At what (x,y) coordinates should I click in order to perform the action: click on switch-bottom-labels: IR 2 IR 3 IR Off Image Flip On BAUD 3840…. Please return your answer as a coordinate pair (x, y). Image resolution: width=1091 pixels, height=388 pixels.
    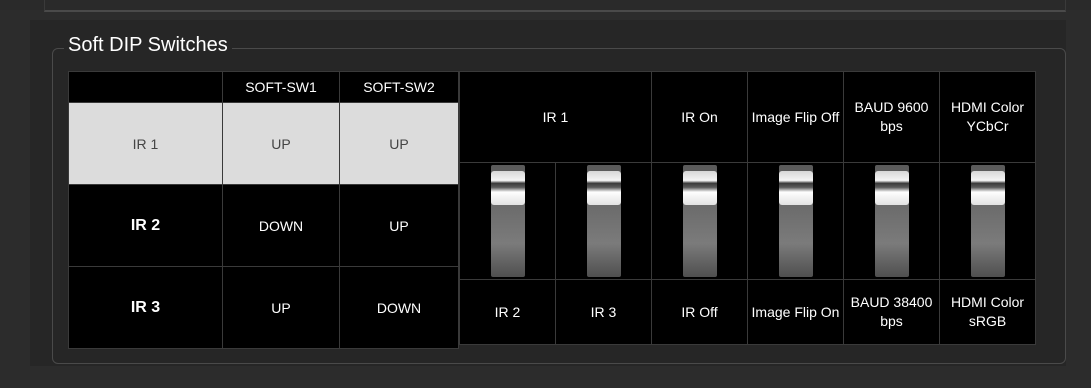
    Looking at the image, I should click on (747, 312).